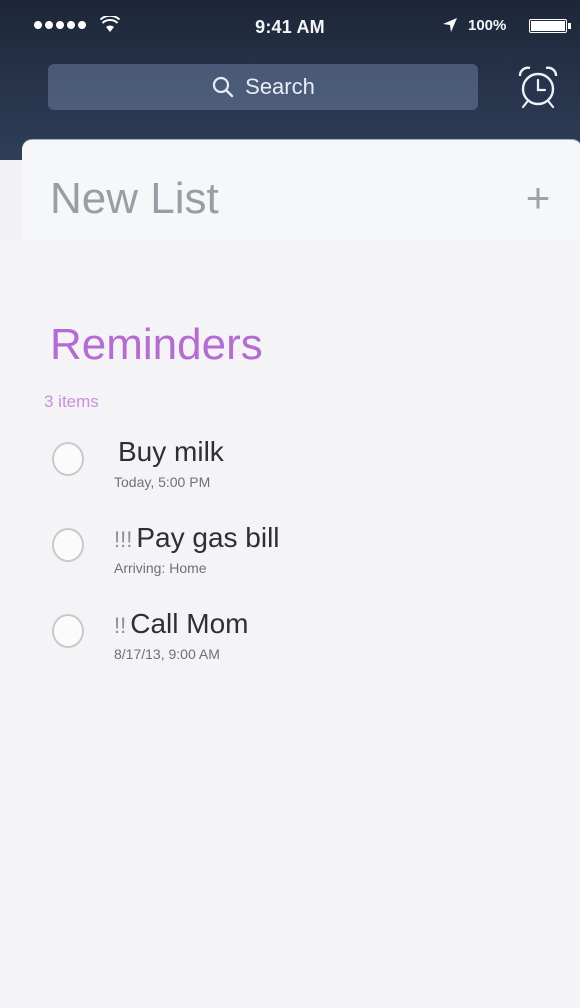 This screenshot has width=580, height=1008. I want to click on new-list-title: New List, so click(134, 198).